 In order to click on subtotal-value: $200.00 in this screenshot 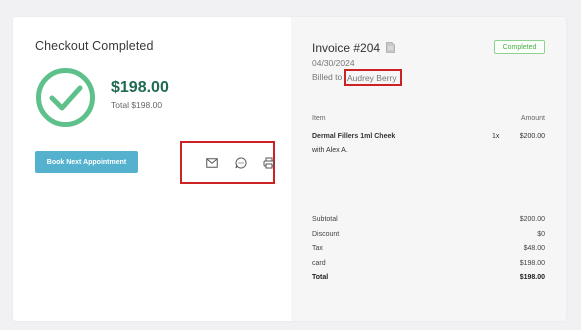, I will do `click(532, 219)`.